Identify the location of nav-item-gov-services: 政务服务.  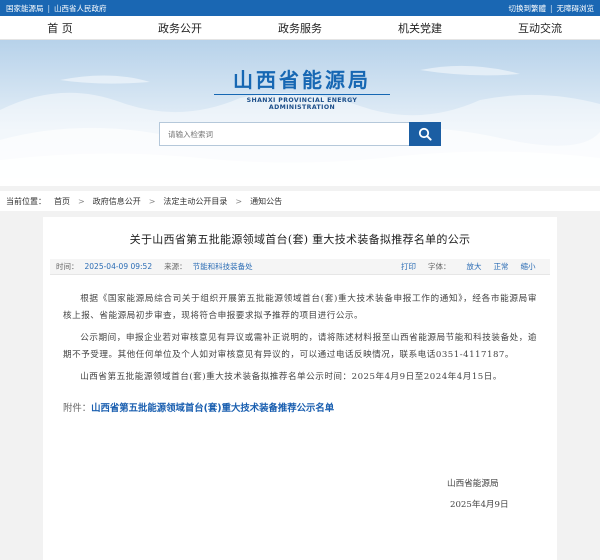
(300, 28).